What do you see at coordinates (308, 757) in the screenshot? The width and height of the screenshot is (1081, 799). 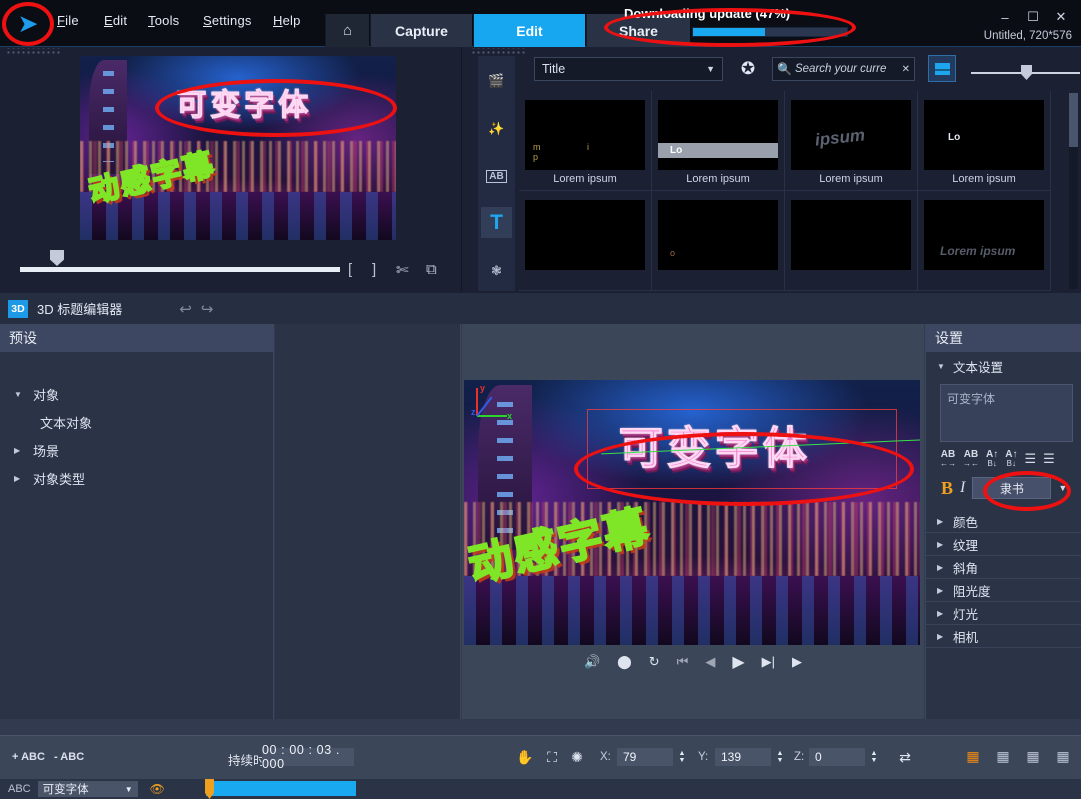 I see `duration-field: 00 : 00 : 03 . 000` at bounding box center [308, 757].